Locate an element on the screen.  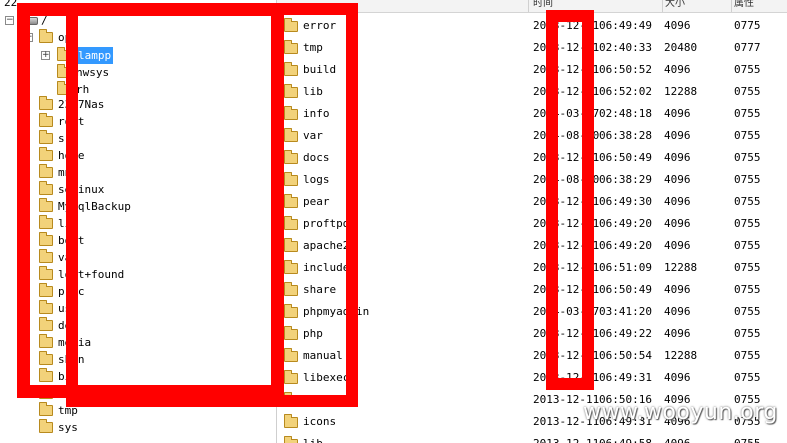
file-time: 06:50:52 is located at coordinates (625, 69).